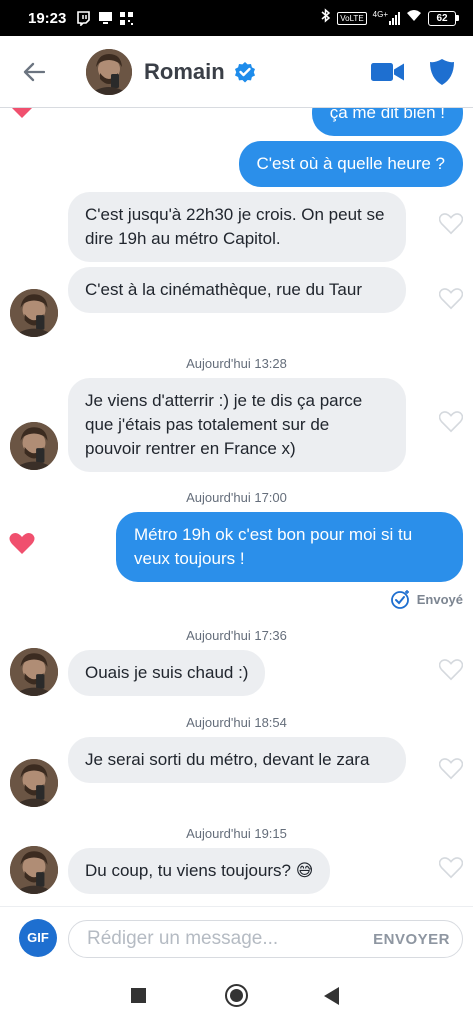  I want to click on battery-icon: 62, so click(443, 18).